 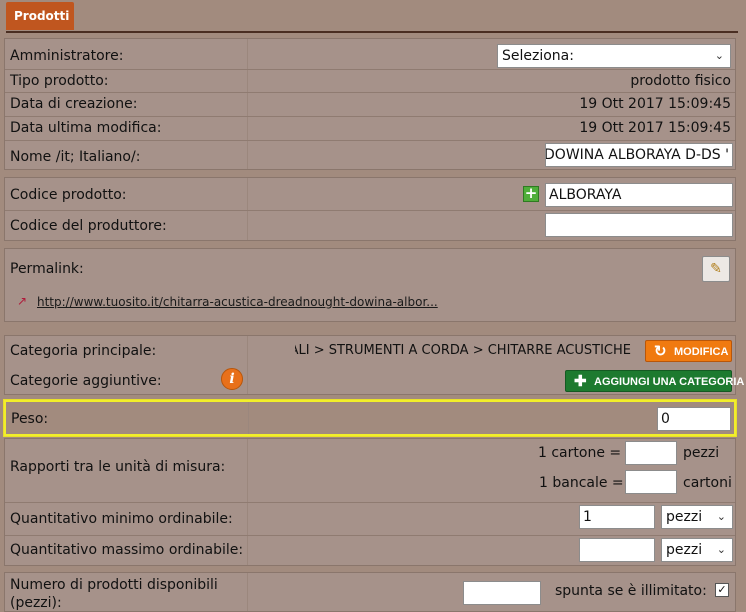 What do you see at coordinates (40, 16) in the screenshot?
I see `tab-prodotti: Prodotti` at bounding box center [40, 16].